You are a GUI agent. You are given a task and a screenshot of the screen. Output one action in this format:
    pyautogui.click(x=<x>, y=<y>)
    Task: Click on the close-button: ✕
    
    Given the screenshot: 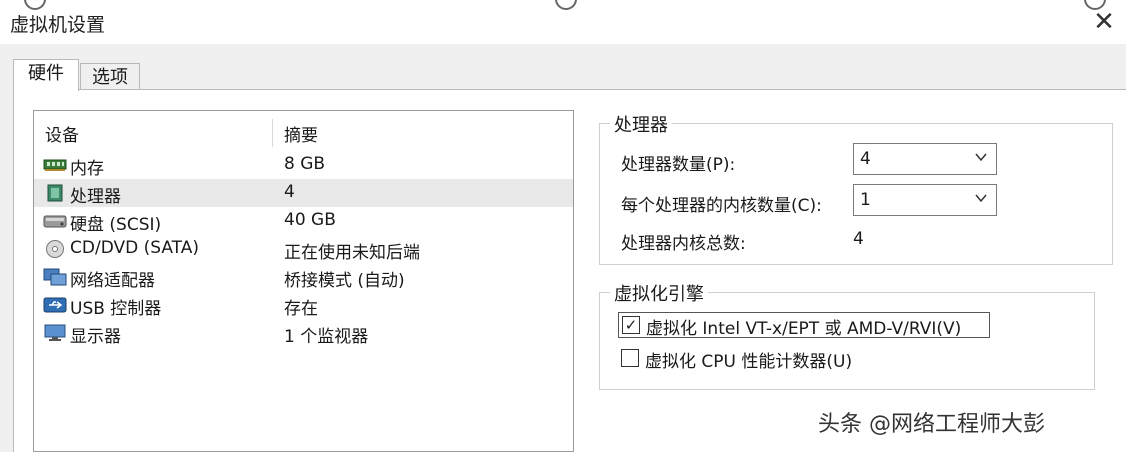 What is the action you would take?
    pyautogui.click(x=1104, y=22)
    